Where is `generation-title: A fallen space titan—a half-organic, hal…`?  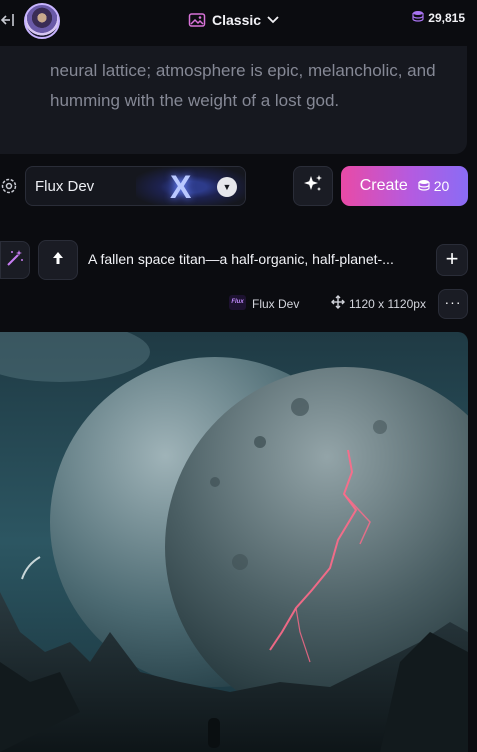 generation-title: A fallen space titan—a half-organic, hal… is located at coordinates (255, 259).